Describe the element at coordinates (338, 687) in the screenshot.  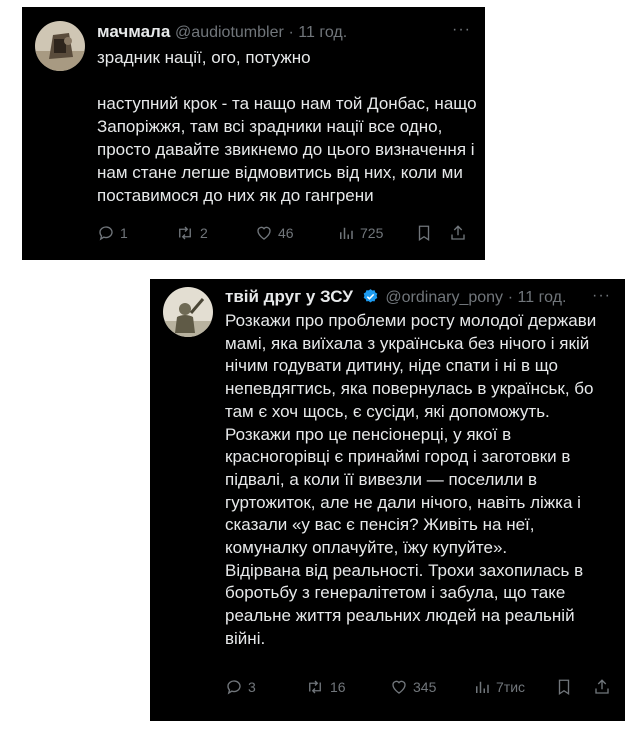
I see `repost-count: 16` at that location.